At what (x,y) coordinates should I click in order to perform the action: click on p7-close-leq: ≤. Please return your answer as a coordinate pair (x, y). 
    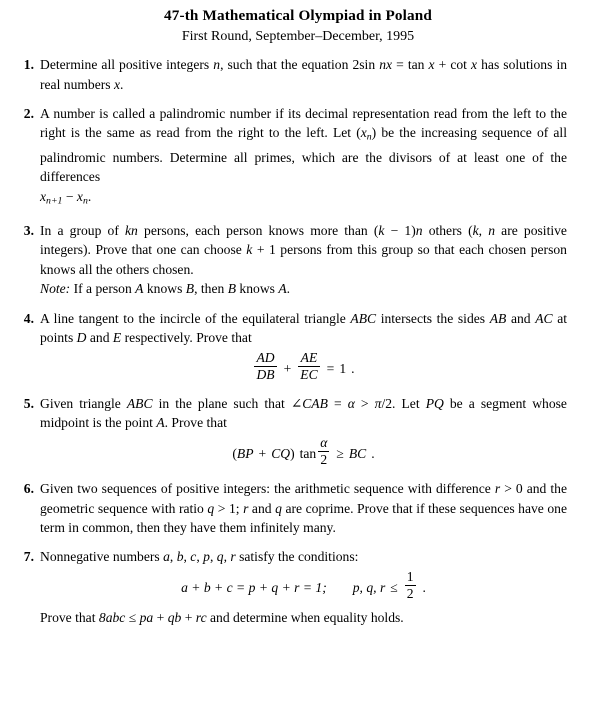
    Looking at the image, I should click on (132, 617).